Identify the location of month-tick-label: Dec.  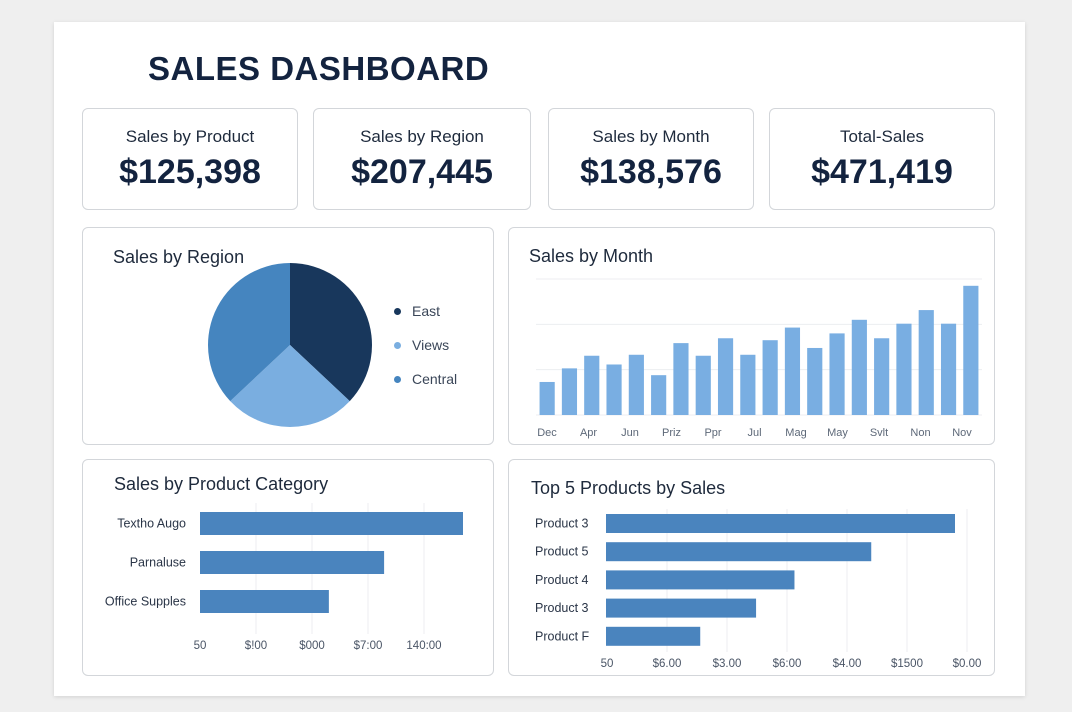
(547, 433).